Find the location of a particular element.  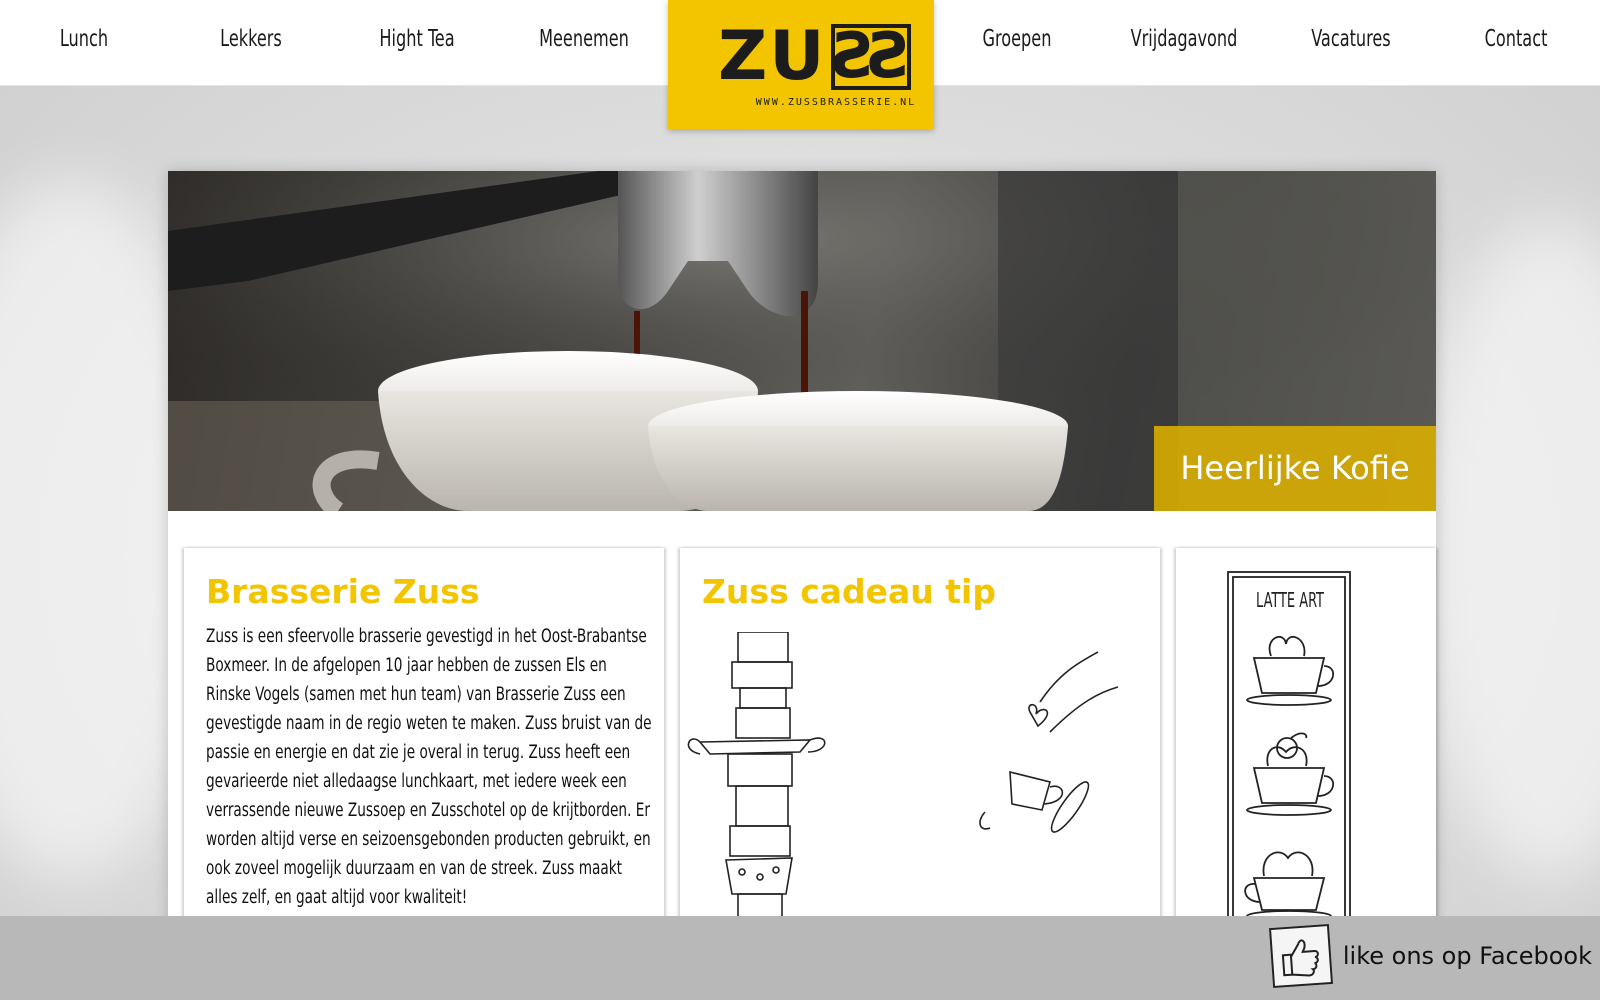

nav-item-vacatures: Vacatures is located at coordinates (1351, 44).